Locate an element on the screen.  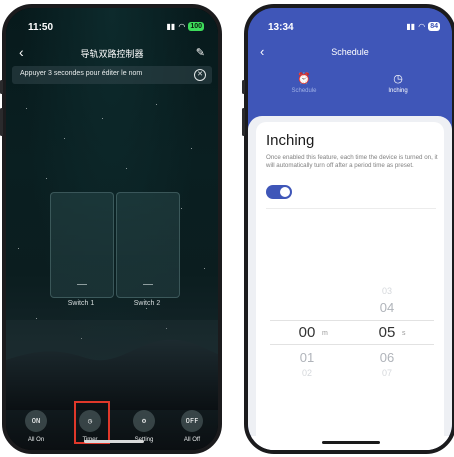
status-time: 13:34 is located at coordinates (281, 27).